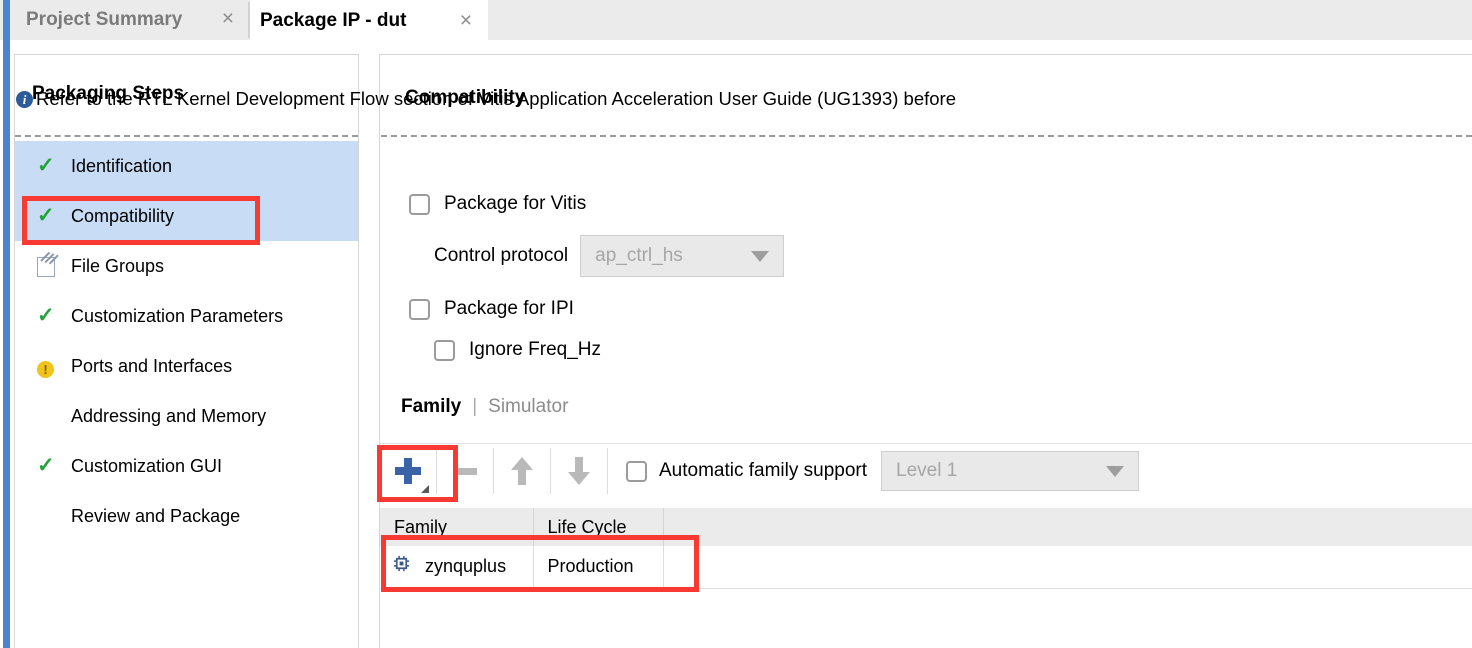 This screenshot has height=648, width=1472. I want to click on warning-icon: !, so click(54, 367).